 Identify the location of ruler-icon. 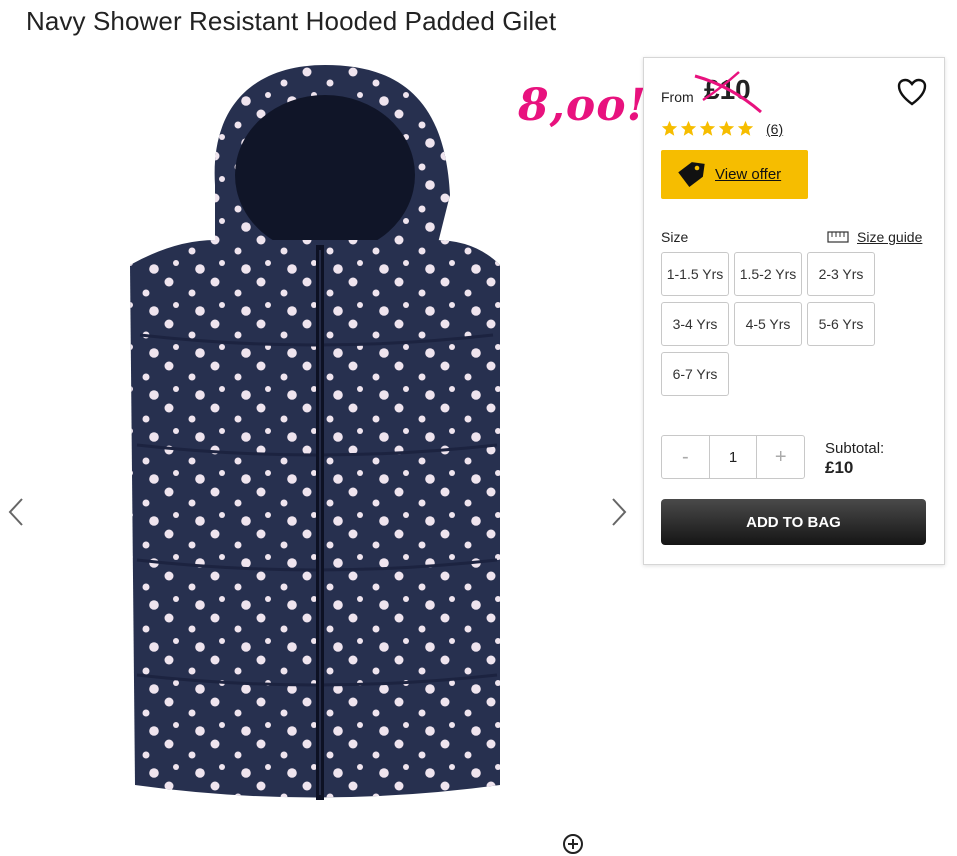
(838, 237).